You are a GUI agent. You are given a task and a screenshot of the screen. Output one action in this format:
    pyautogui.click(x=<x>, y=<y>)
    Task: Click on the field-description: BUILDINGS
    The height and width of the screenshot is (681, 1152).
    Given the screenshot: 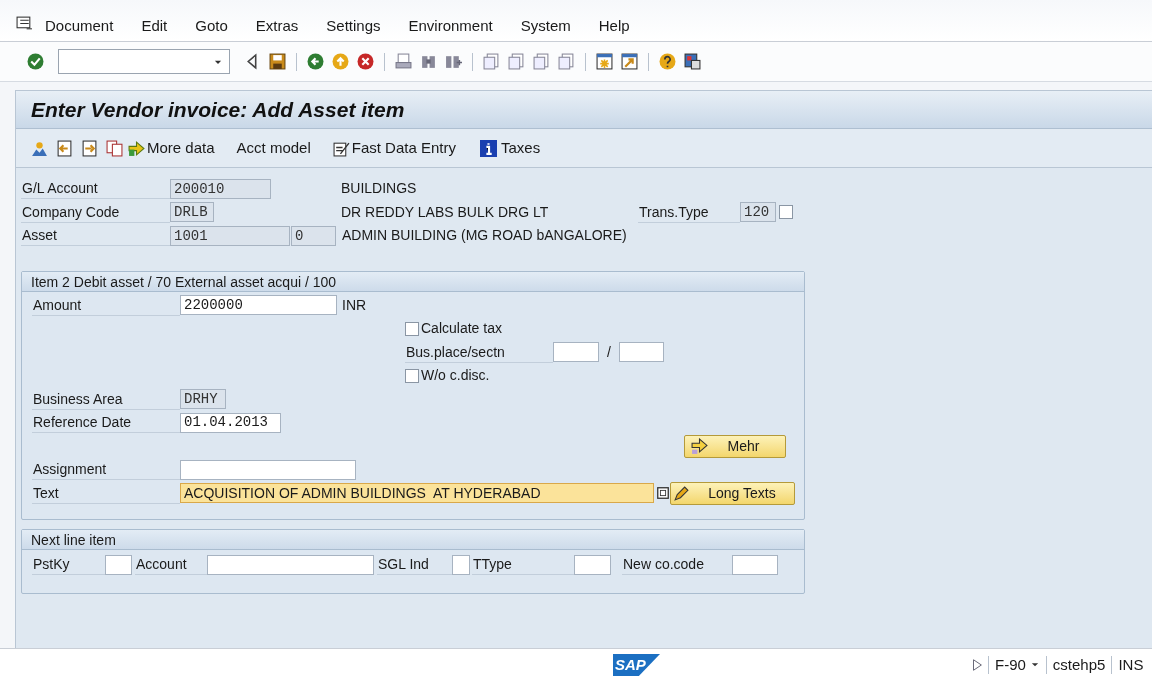 What is the action you would take?
    pyautogui.click(x=379, y=189)
    